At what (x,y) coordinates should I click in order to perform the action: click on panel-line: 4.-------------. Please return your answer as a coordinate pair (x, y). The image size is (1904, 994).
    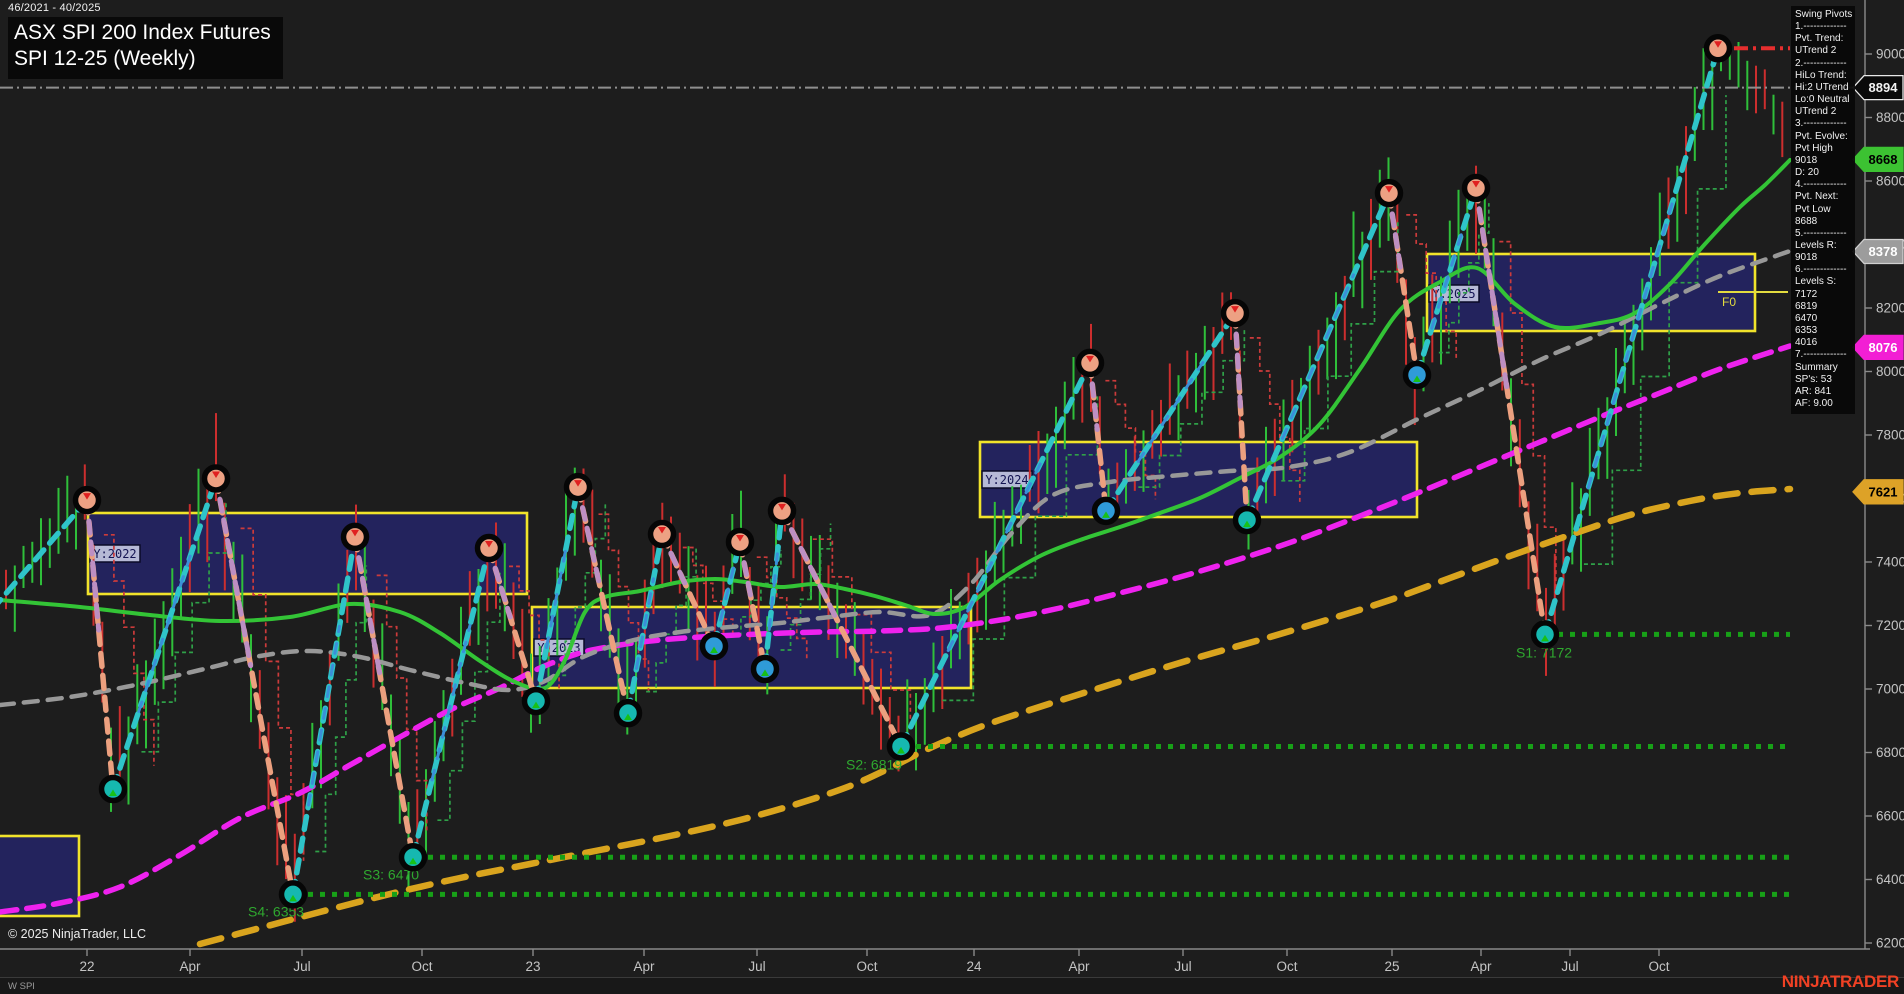
    Looking at the image, I should click on (1821, 185).